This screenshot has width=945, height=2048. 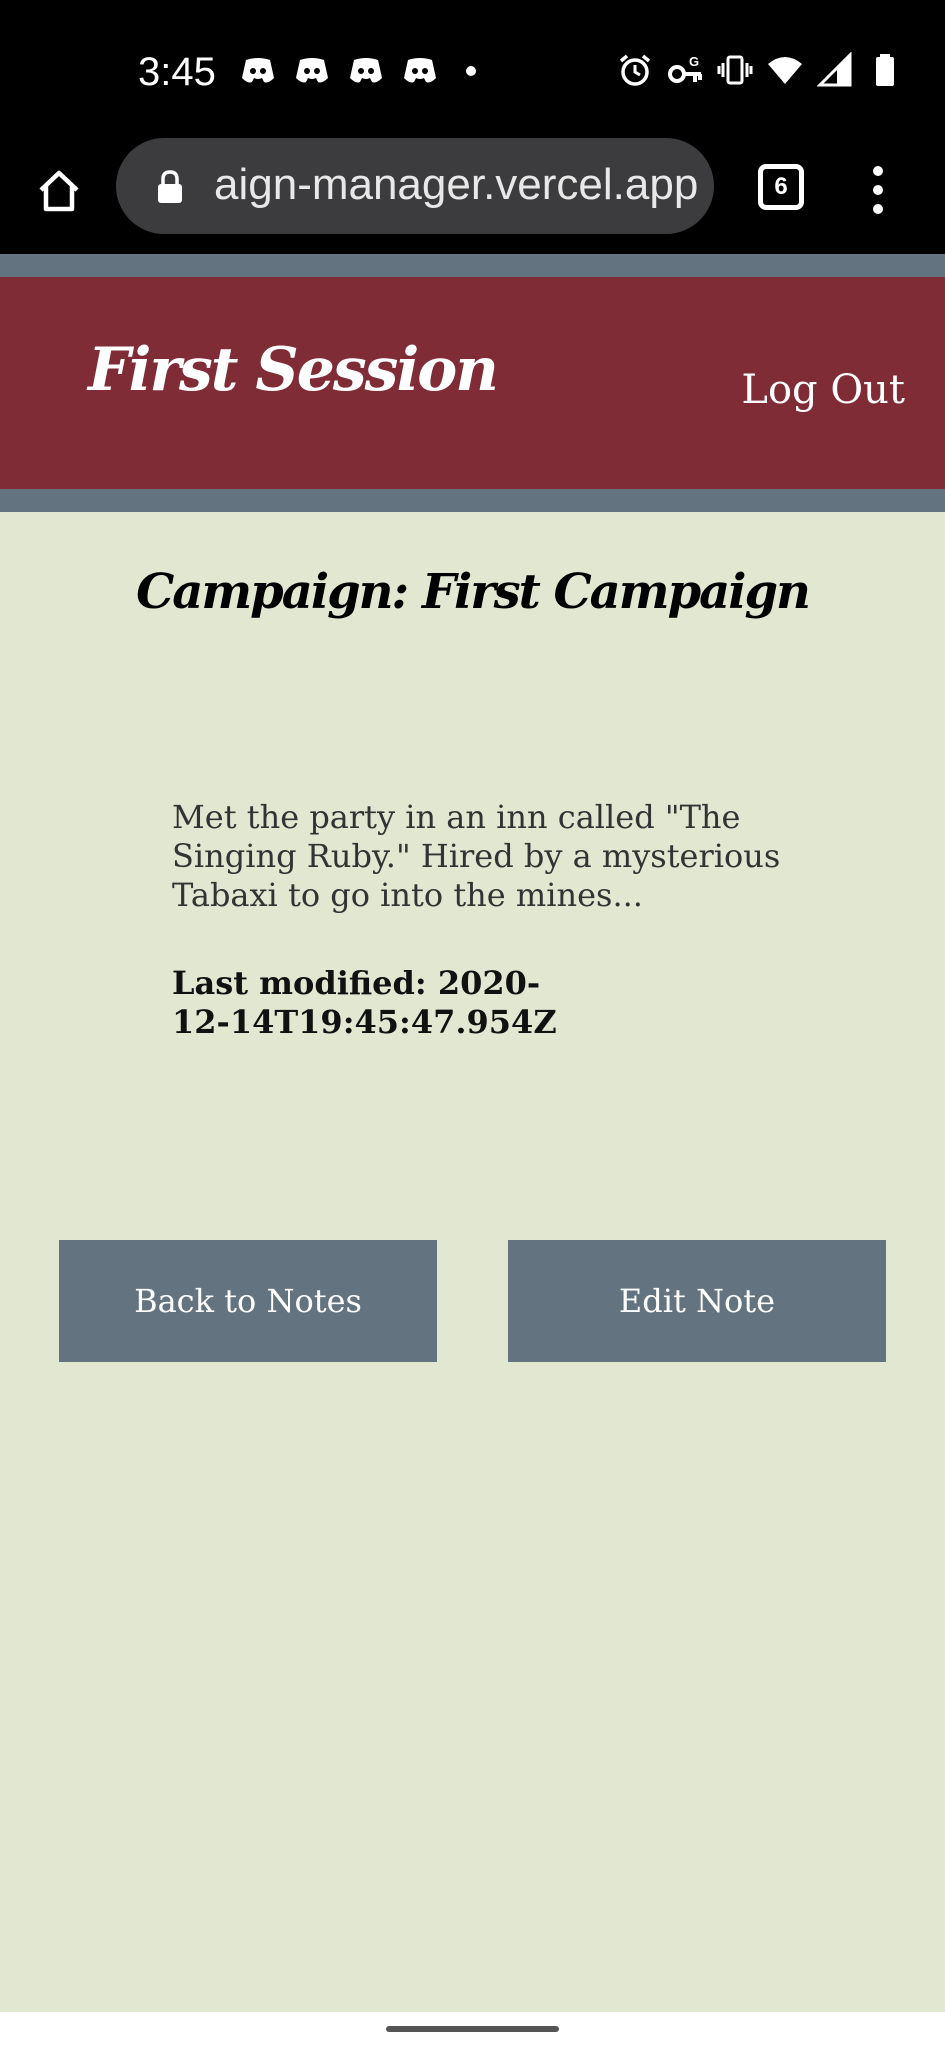 What do you see at coordinates (364, 1002) in the screenshot?
I see `last-modified-text: Last modified: 2020-12-14T19:45:47.954Z` at bounding box center [364, 1002].